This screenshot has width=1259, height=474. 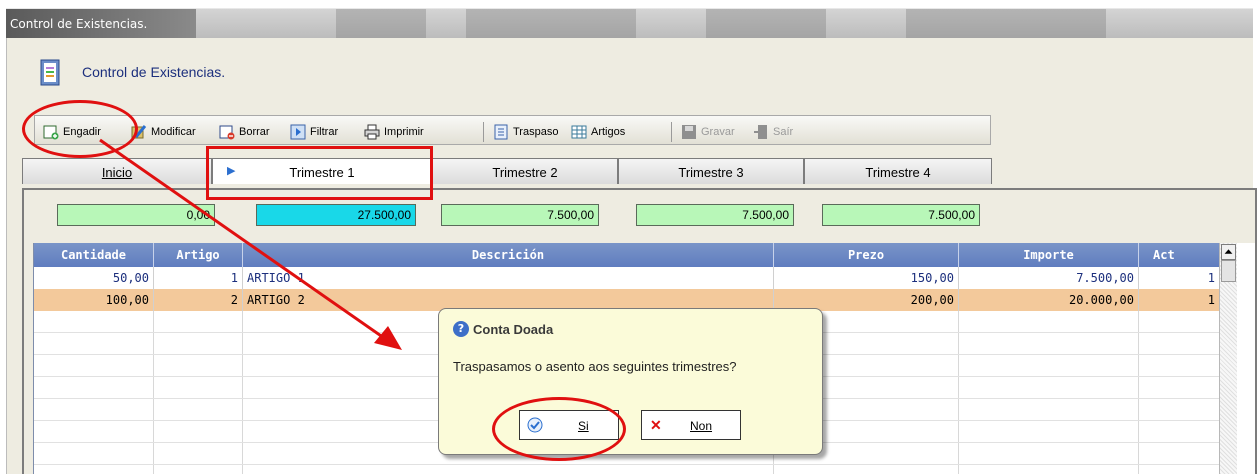 What do you see at coordinates (508, 255) in the screenshot?
I see `column-header-descricion: Descrición` at bounding box center [508, 255].